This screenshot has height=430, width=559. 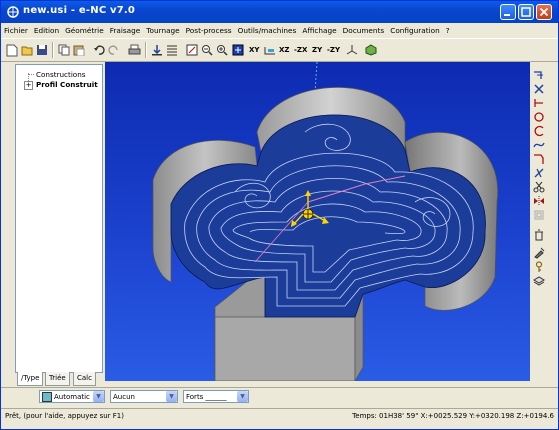 I want to click on minimize-button, so click(x=508, y=12).